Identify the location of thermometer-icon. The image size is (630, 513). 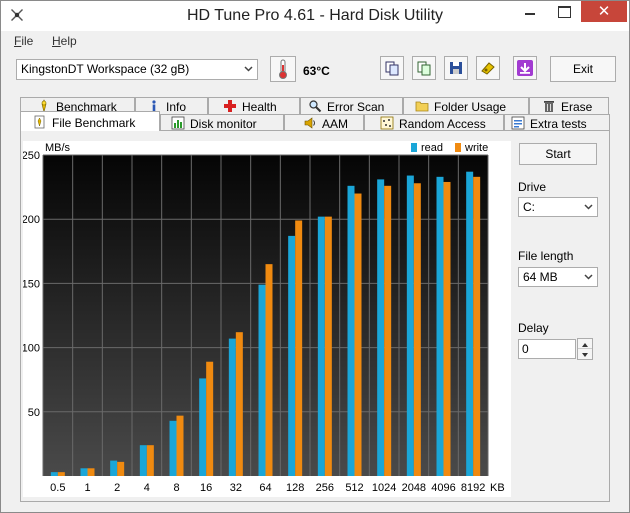
(283, 69).